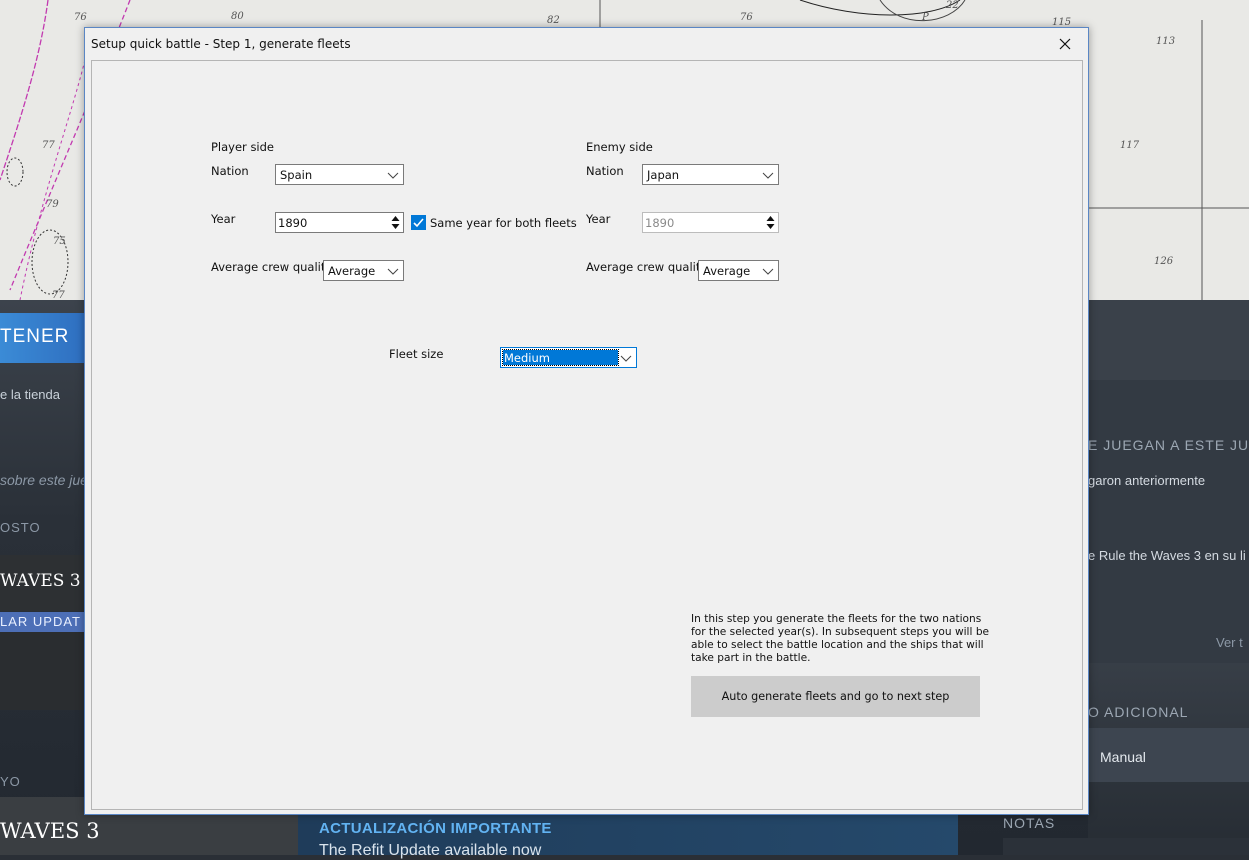 The image size is (1249, 860). What do you see at coordinates (339, 222) in the screenshot?
I see `player-year-spinner: 1890` at bounding box center [339, 222].